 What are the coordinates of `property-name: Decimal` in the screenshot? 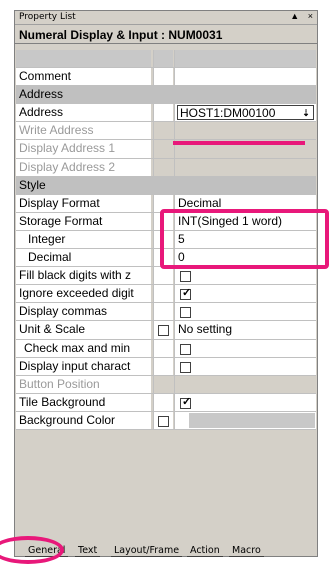 It's located at (83, 258).